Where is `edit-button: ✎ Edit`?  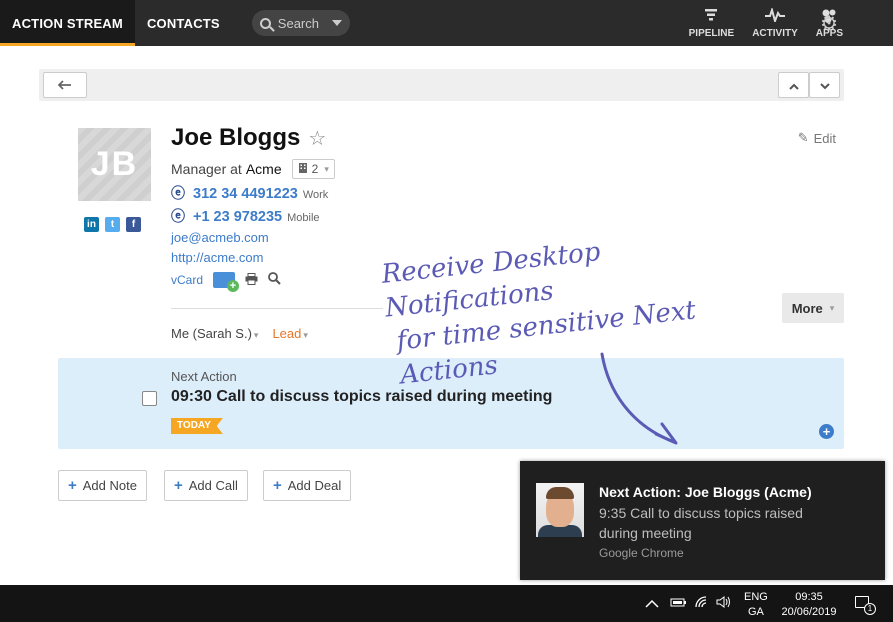 edit-button: ✎ Edit is located at coordinates (817, 138).